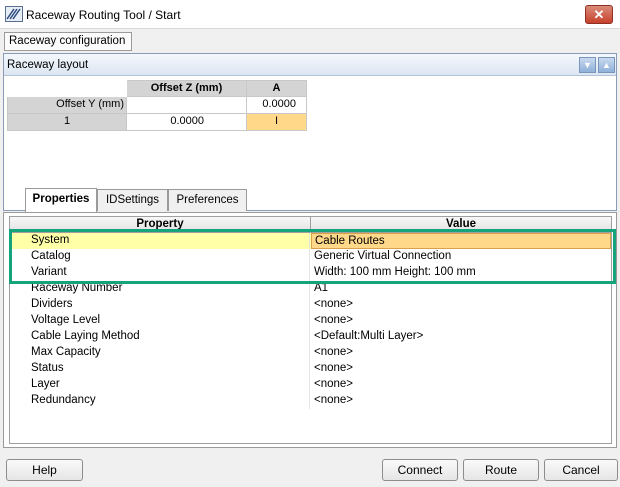  I want to click on property-value: <Default:Multi Layer>, so click(461, 337).